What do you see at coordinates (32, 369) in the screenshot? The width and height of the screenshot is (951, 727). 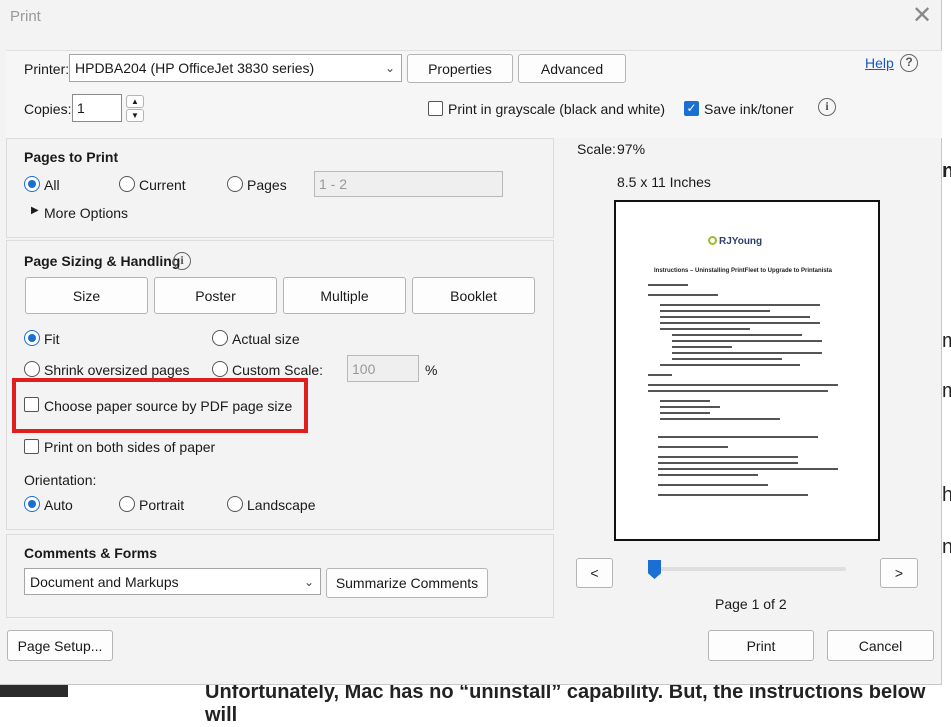 I see `shrink-oversized-radio` at bounding box center [32, 369].